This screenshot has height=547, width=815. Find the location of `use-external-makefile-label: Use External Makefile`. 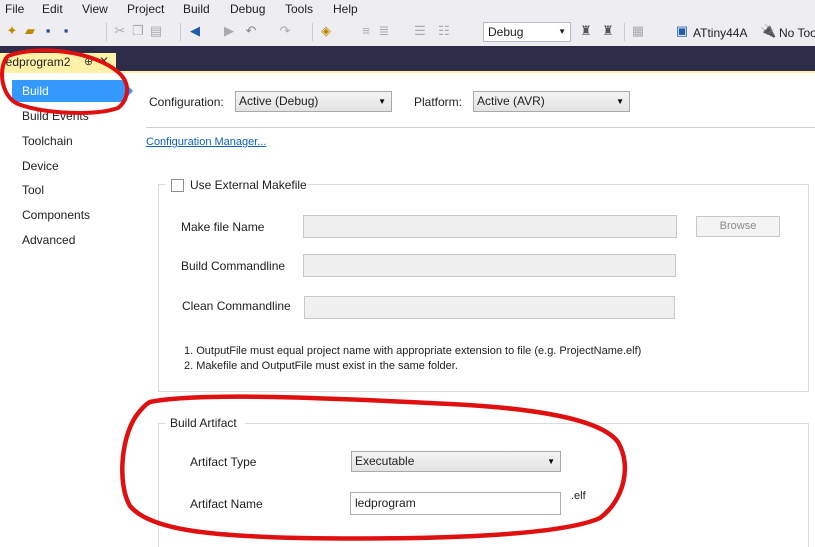

use-external-makefile-label: Use External Makefile is located at coordinates (248, 185).